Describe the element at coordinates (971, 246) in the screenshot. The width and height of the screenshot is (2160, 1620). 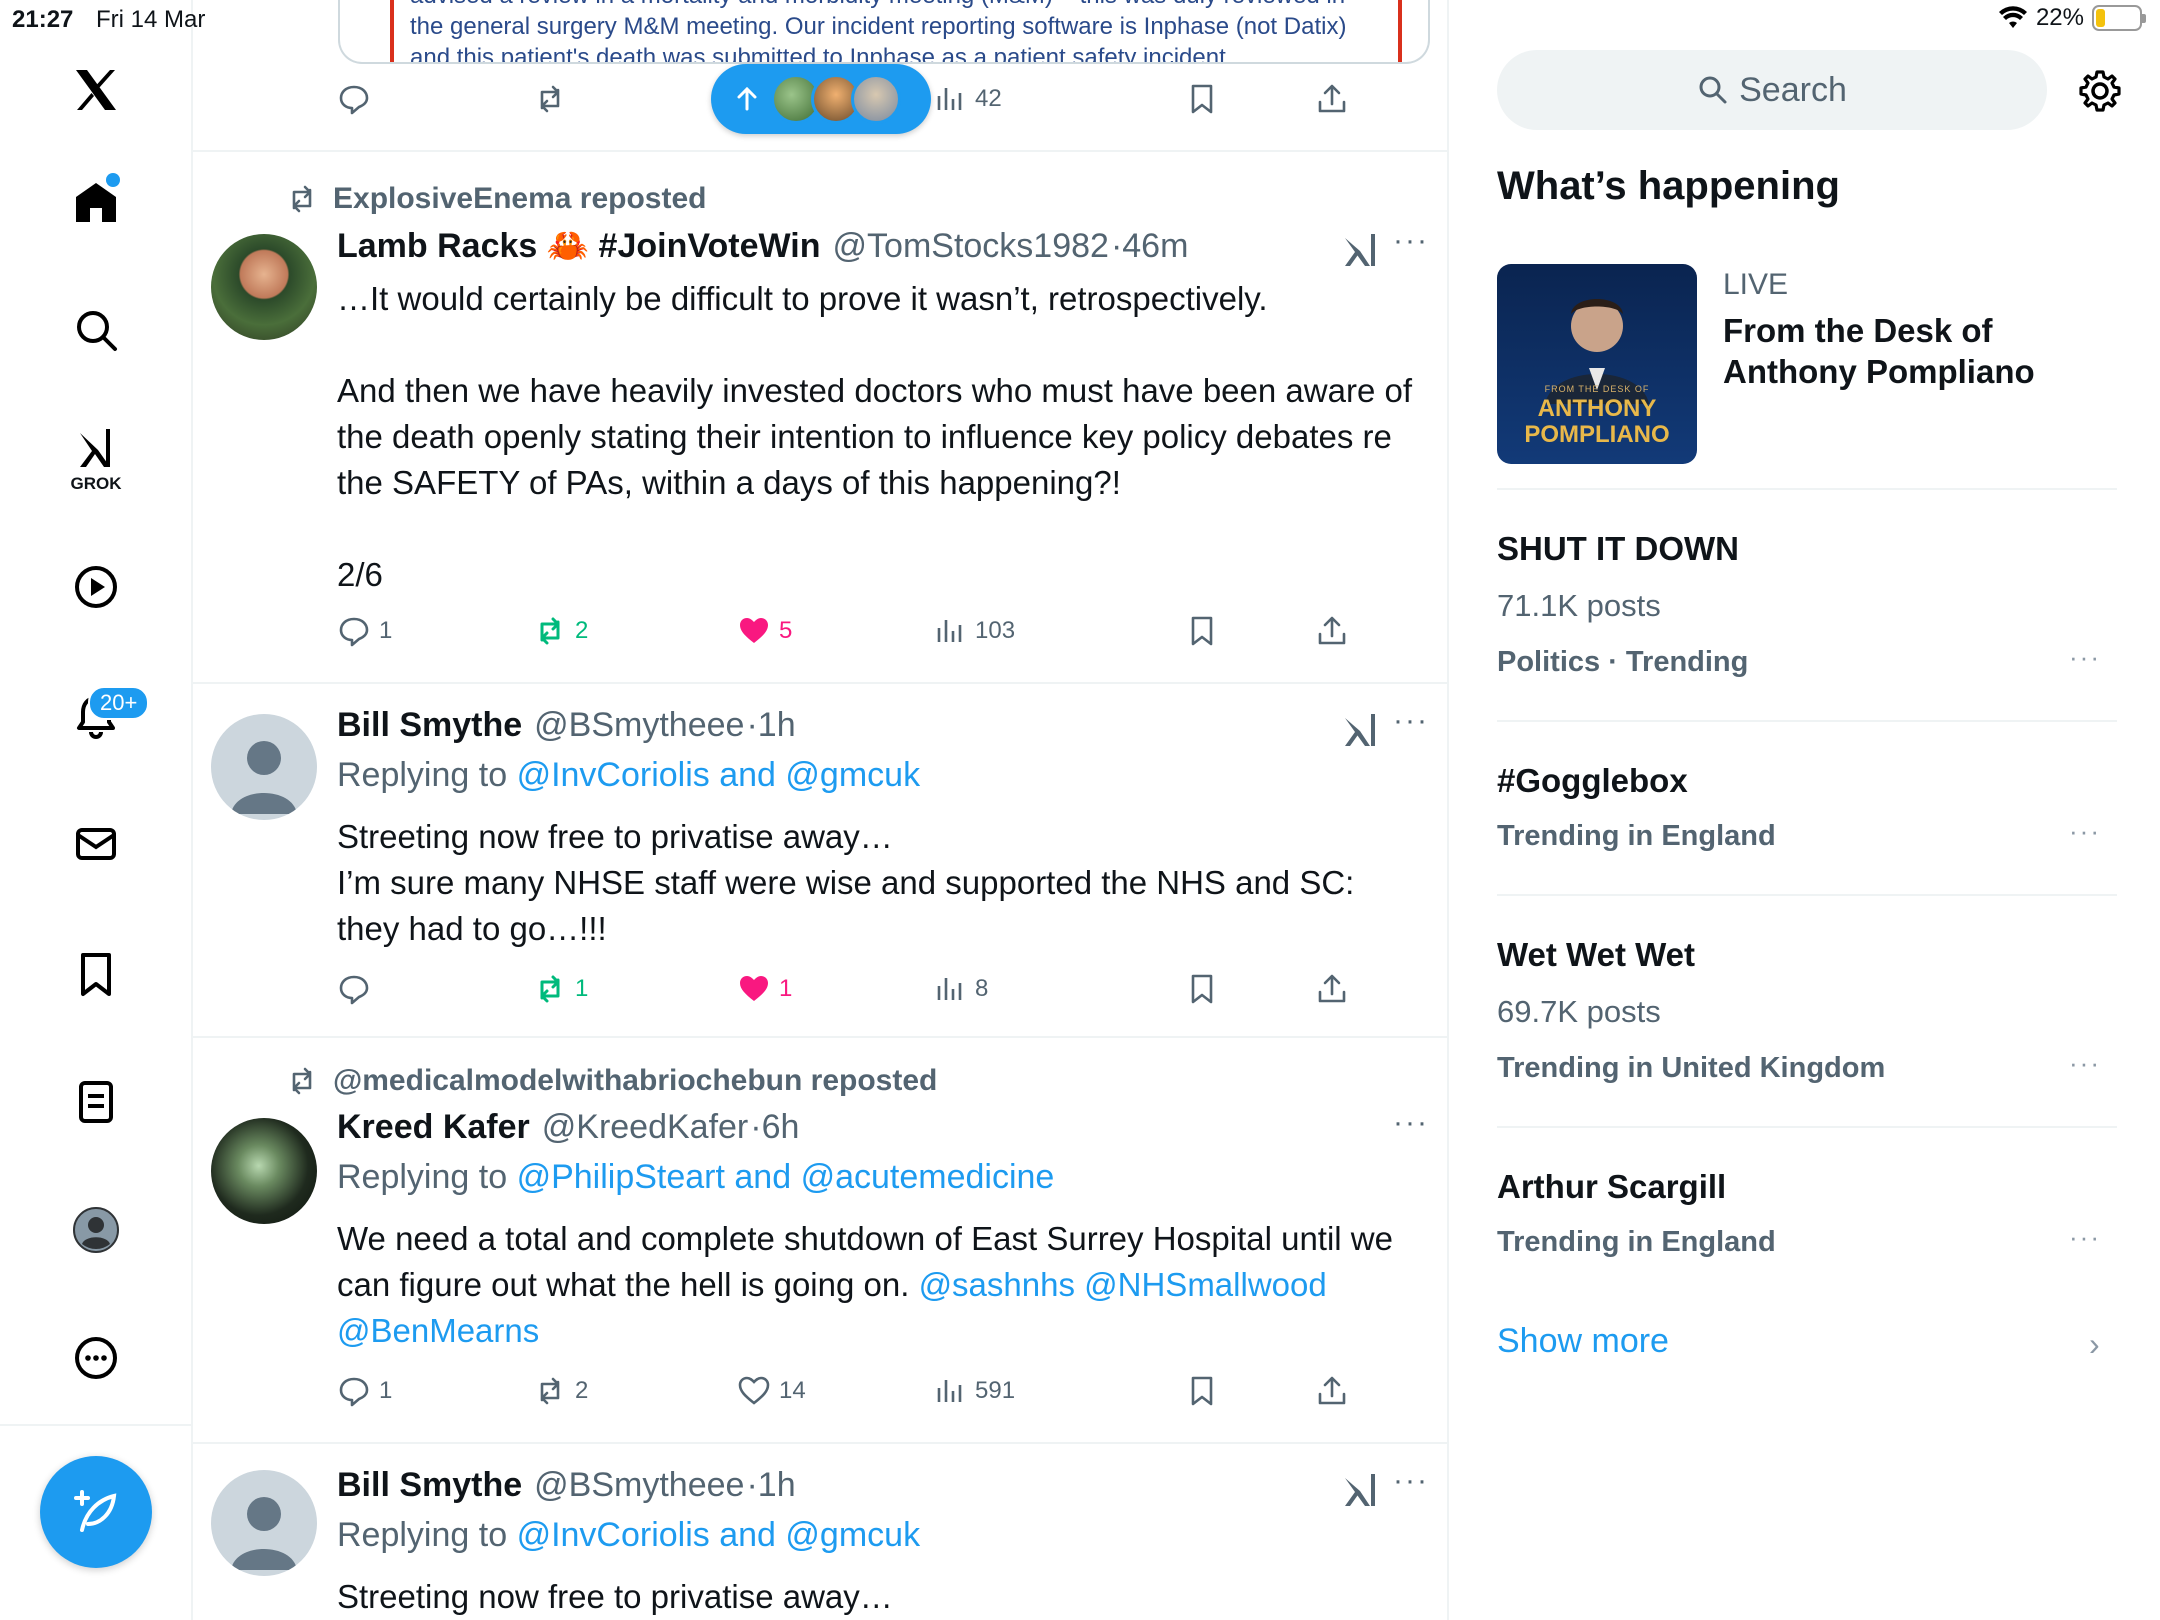
I see `author-handle: @TomStocks1982` at that location.